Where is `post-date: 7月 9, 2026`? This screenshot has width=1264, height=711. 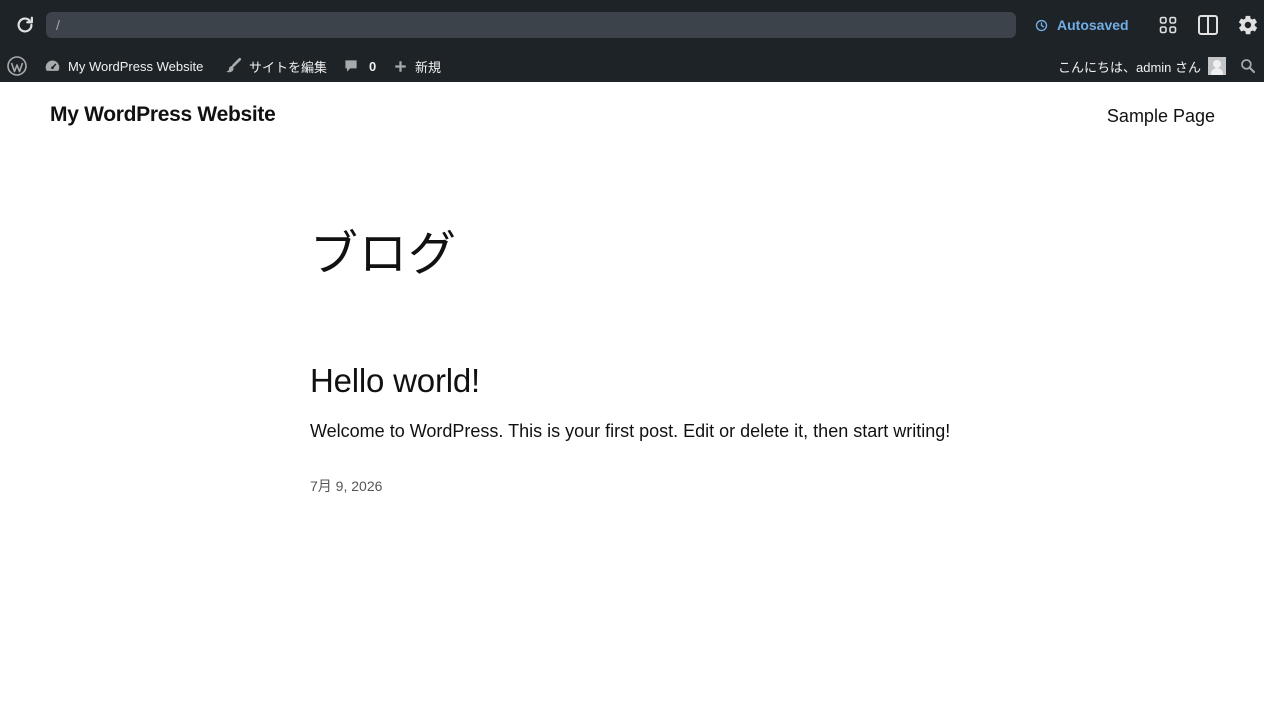
post-date: 7月 9, 2026 is located at coordinates (346, 486).